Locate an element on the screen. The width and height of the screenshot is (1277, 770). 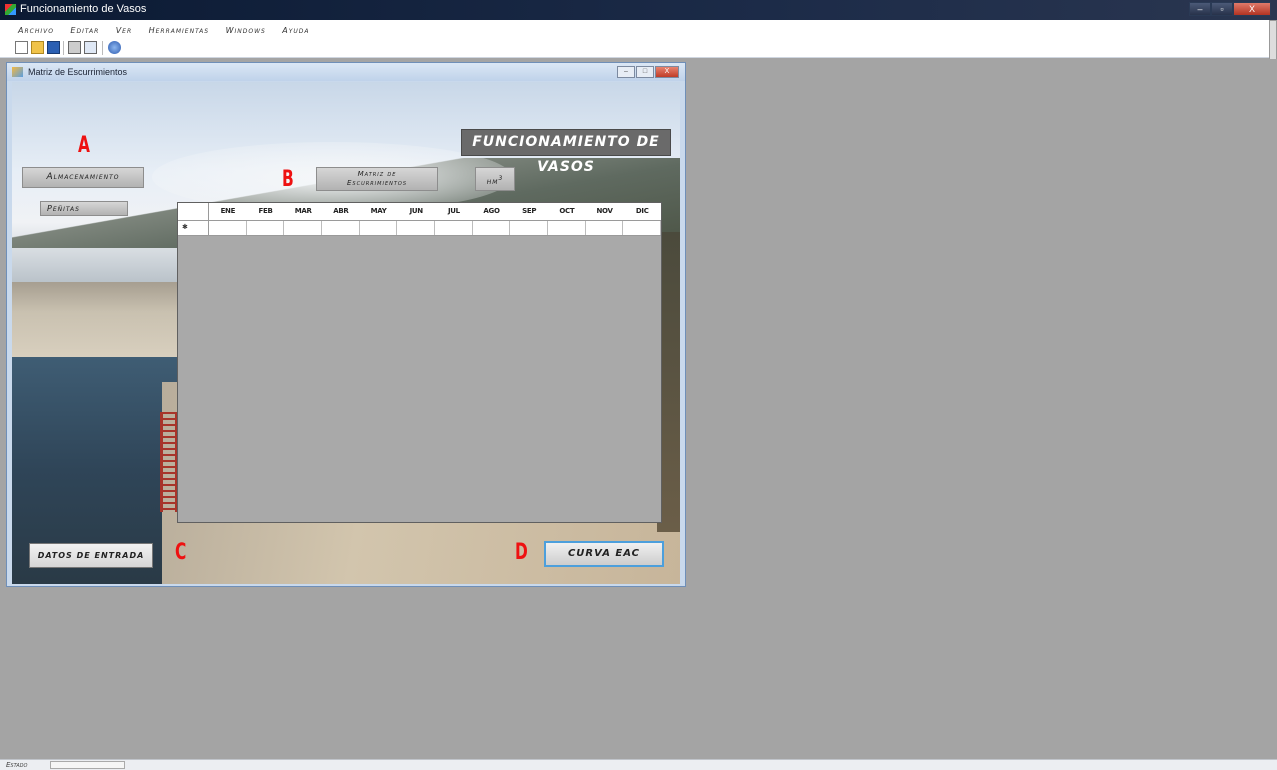
window-controls: – ▫ X is located at coordinates (1230, 9).